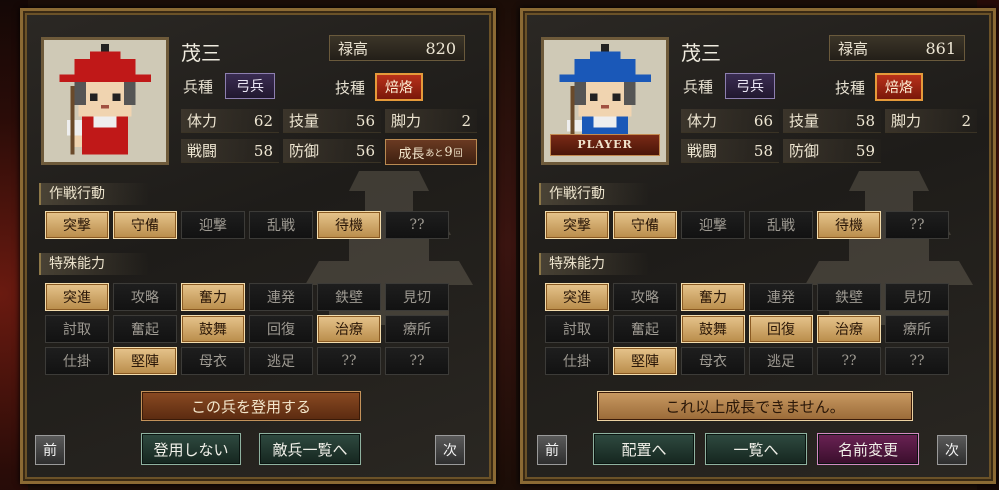 The height and width of the screenshot is (490, 999). What do you see at coordinates (332, 151) in the screenshot?
I see `stat-defense: 防御 56` at bounding box center [332, 151].